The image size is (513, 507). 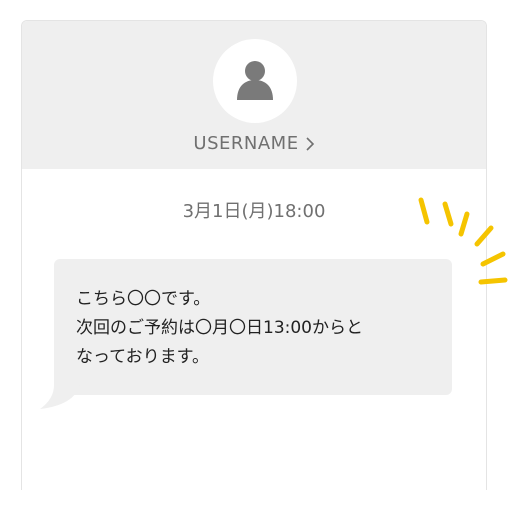 What do you see at coordinates (60, 397) in the screenshot?
I see `bubble-tail` at bounding box center [60, 397].